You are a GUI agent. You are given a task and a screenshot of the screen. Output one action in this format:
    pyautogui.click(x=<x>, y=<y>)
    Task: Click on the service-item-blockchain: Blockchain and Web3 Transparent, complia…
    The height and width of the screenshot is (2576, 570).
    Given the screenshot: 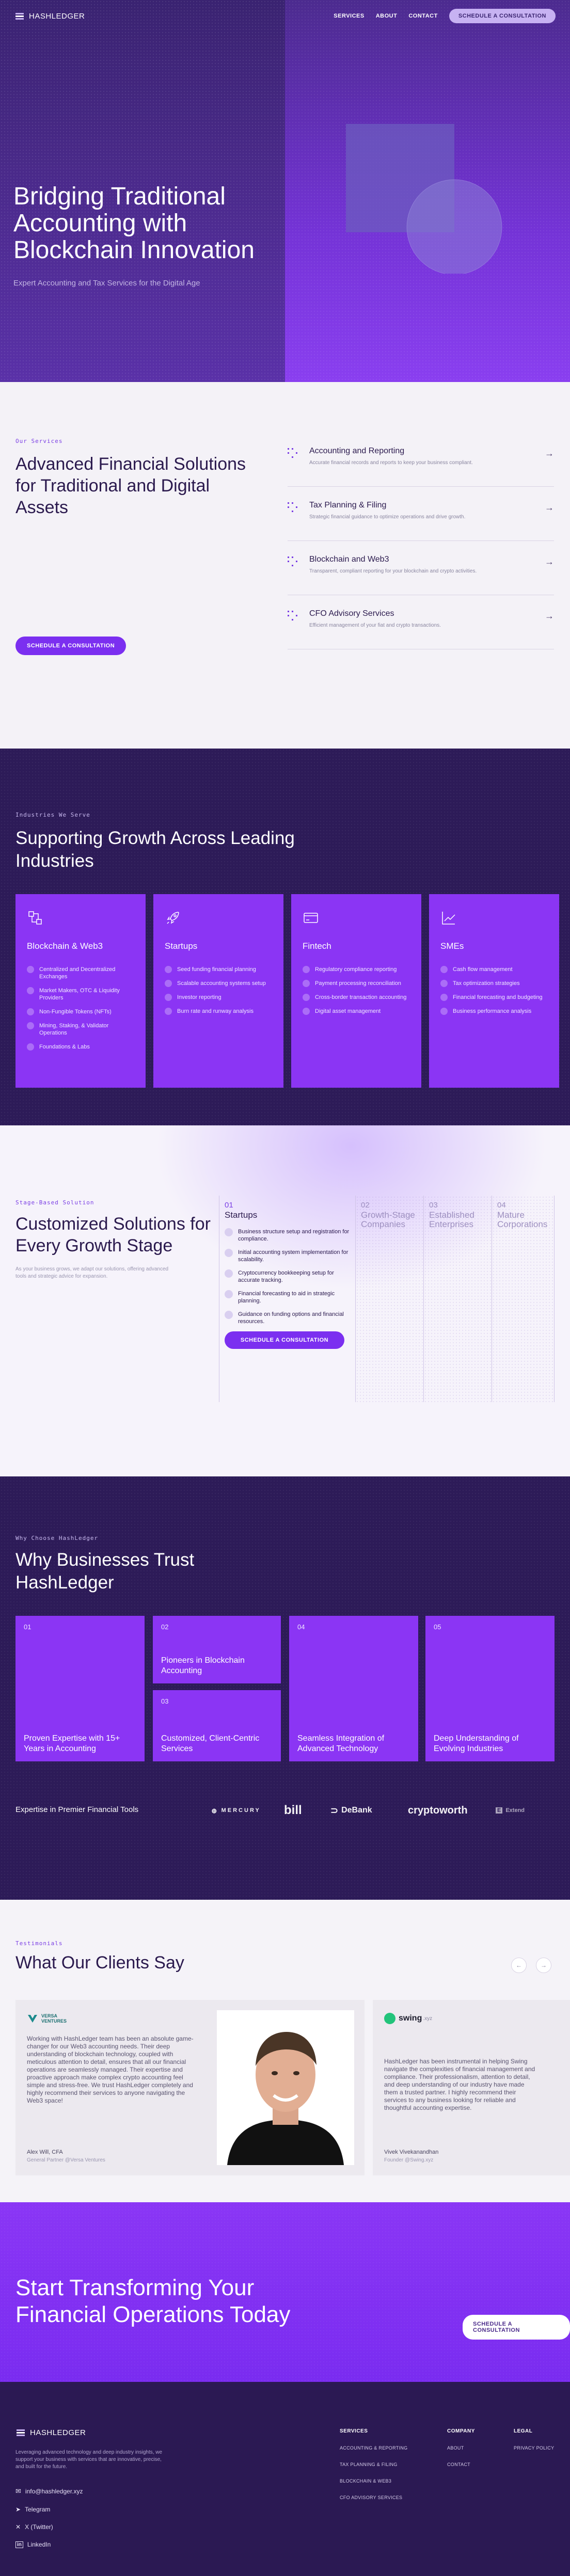 What is the action you would take?
    pyautogui.click(x=421, y=568)
    